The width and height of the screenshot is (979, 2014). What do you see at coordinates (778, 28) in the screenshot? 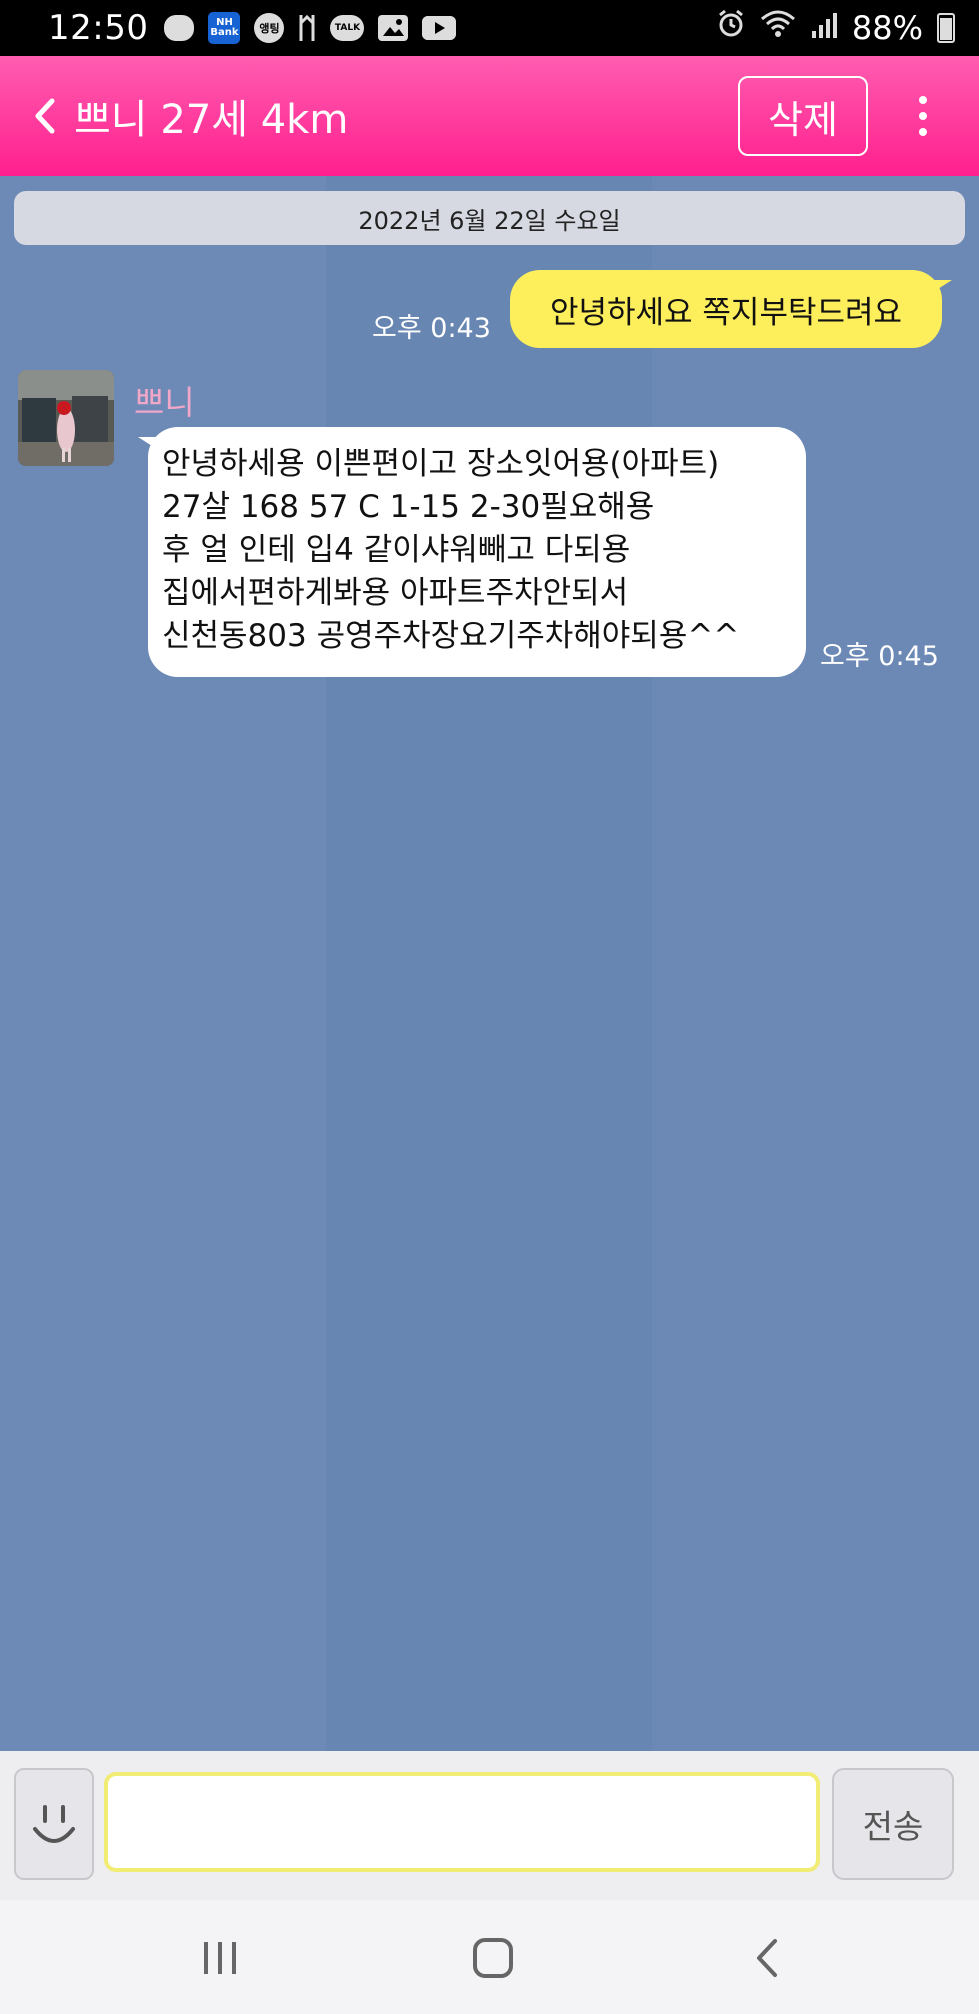
I see `wifi-icon` at bounding box center [778, 28].